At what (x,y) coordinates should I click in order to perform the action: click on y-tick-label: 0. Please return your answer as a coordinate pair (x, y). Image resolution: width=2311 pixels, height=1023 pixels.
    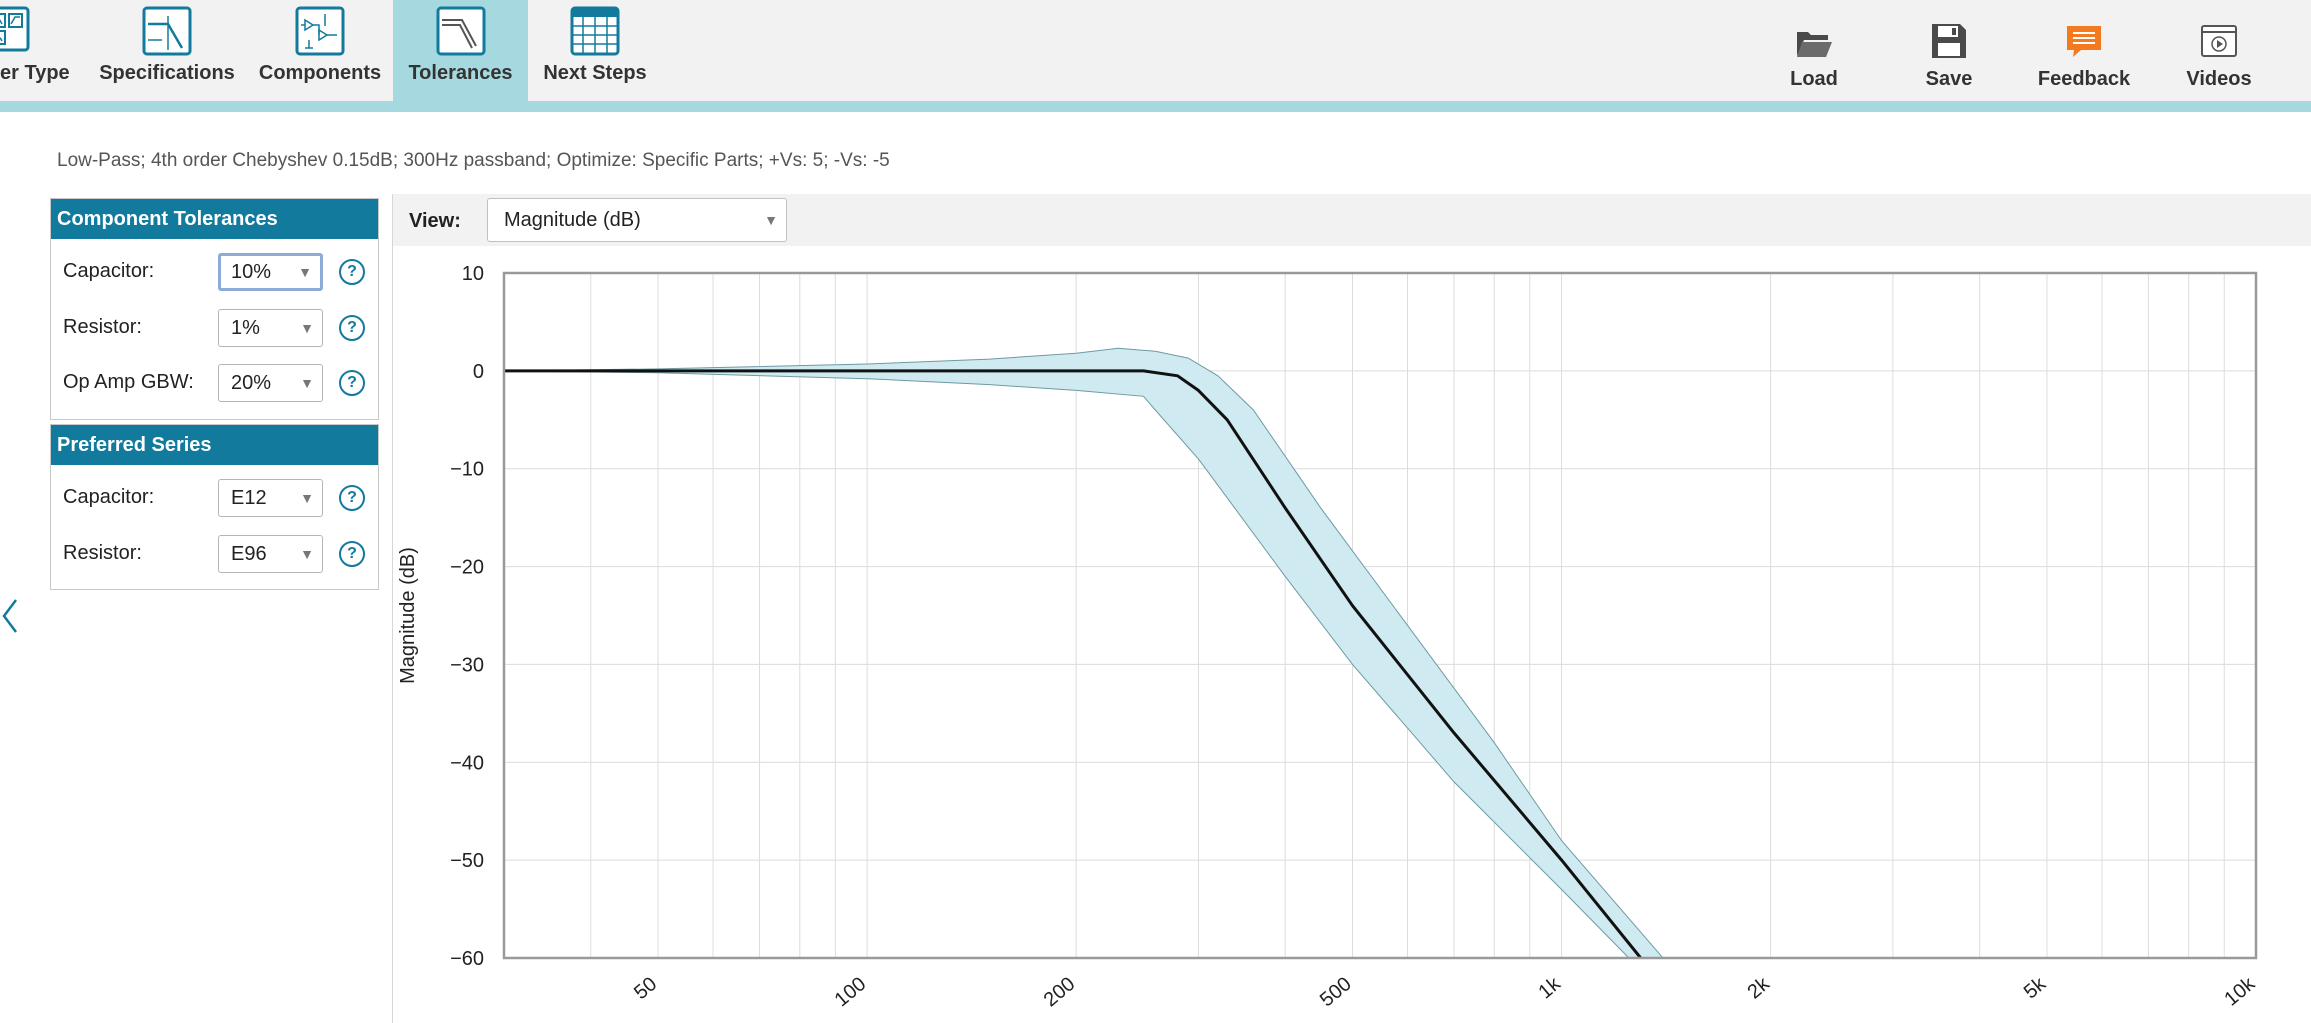
    Looking at the image, I should click on (478, 372).